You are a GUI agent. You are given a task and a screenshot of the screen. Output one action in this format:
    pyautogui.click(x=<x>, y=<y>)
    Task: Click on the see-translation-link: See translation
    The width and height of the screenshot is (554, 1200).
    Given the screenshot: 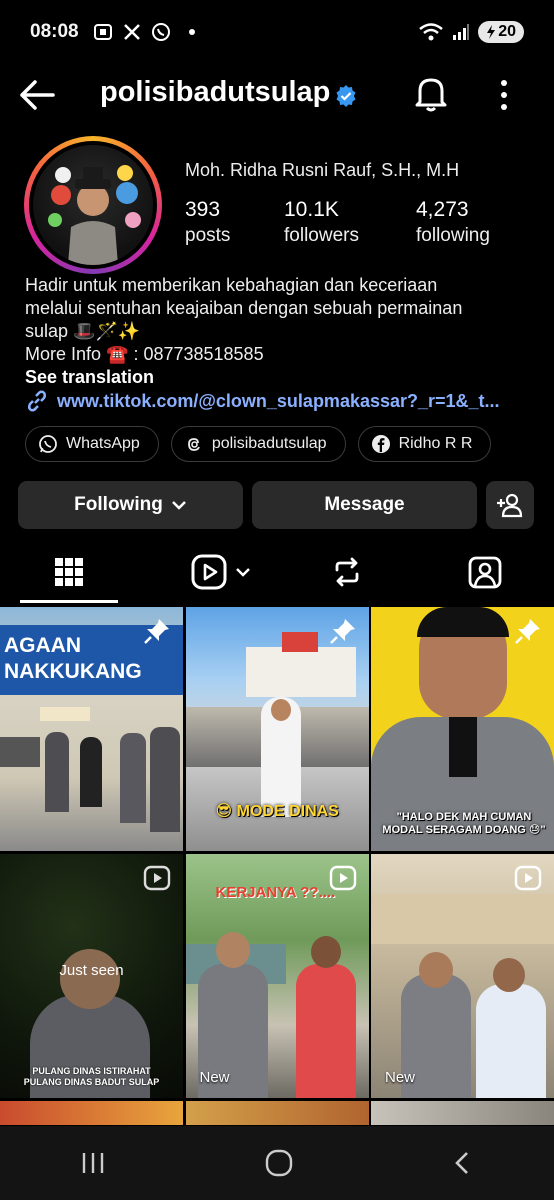 What is the action you would take?
    pyautogui.click(x=280, y=377)
    